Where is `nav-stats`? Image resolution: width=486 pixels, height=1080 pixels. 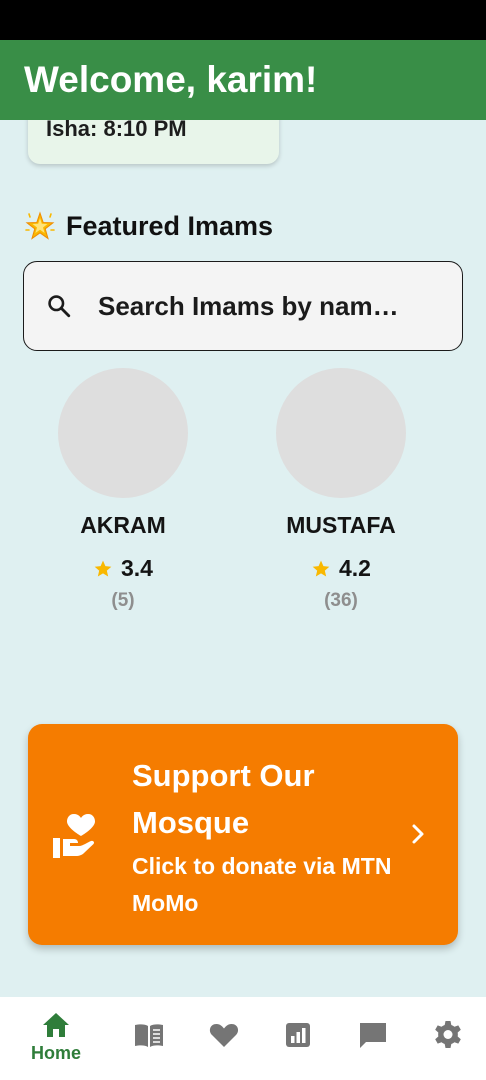
nav-stats is located at coordinates (298, 1038).